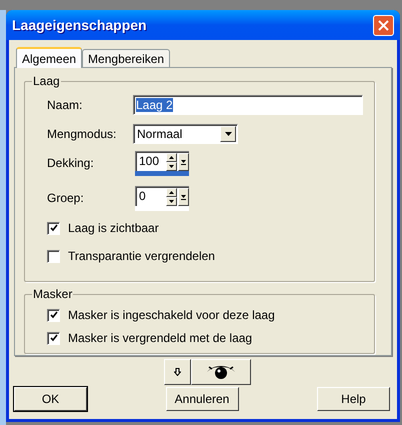 The image size is (402, 425). What do you see at coordinates (248, 105) in the screenshot?
I see `name-field: Laag 2` at bounding box center [248, 105].